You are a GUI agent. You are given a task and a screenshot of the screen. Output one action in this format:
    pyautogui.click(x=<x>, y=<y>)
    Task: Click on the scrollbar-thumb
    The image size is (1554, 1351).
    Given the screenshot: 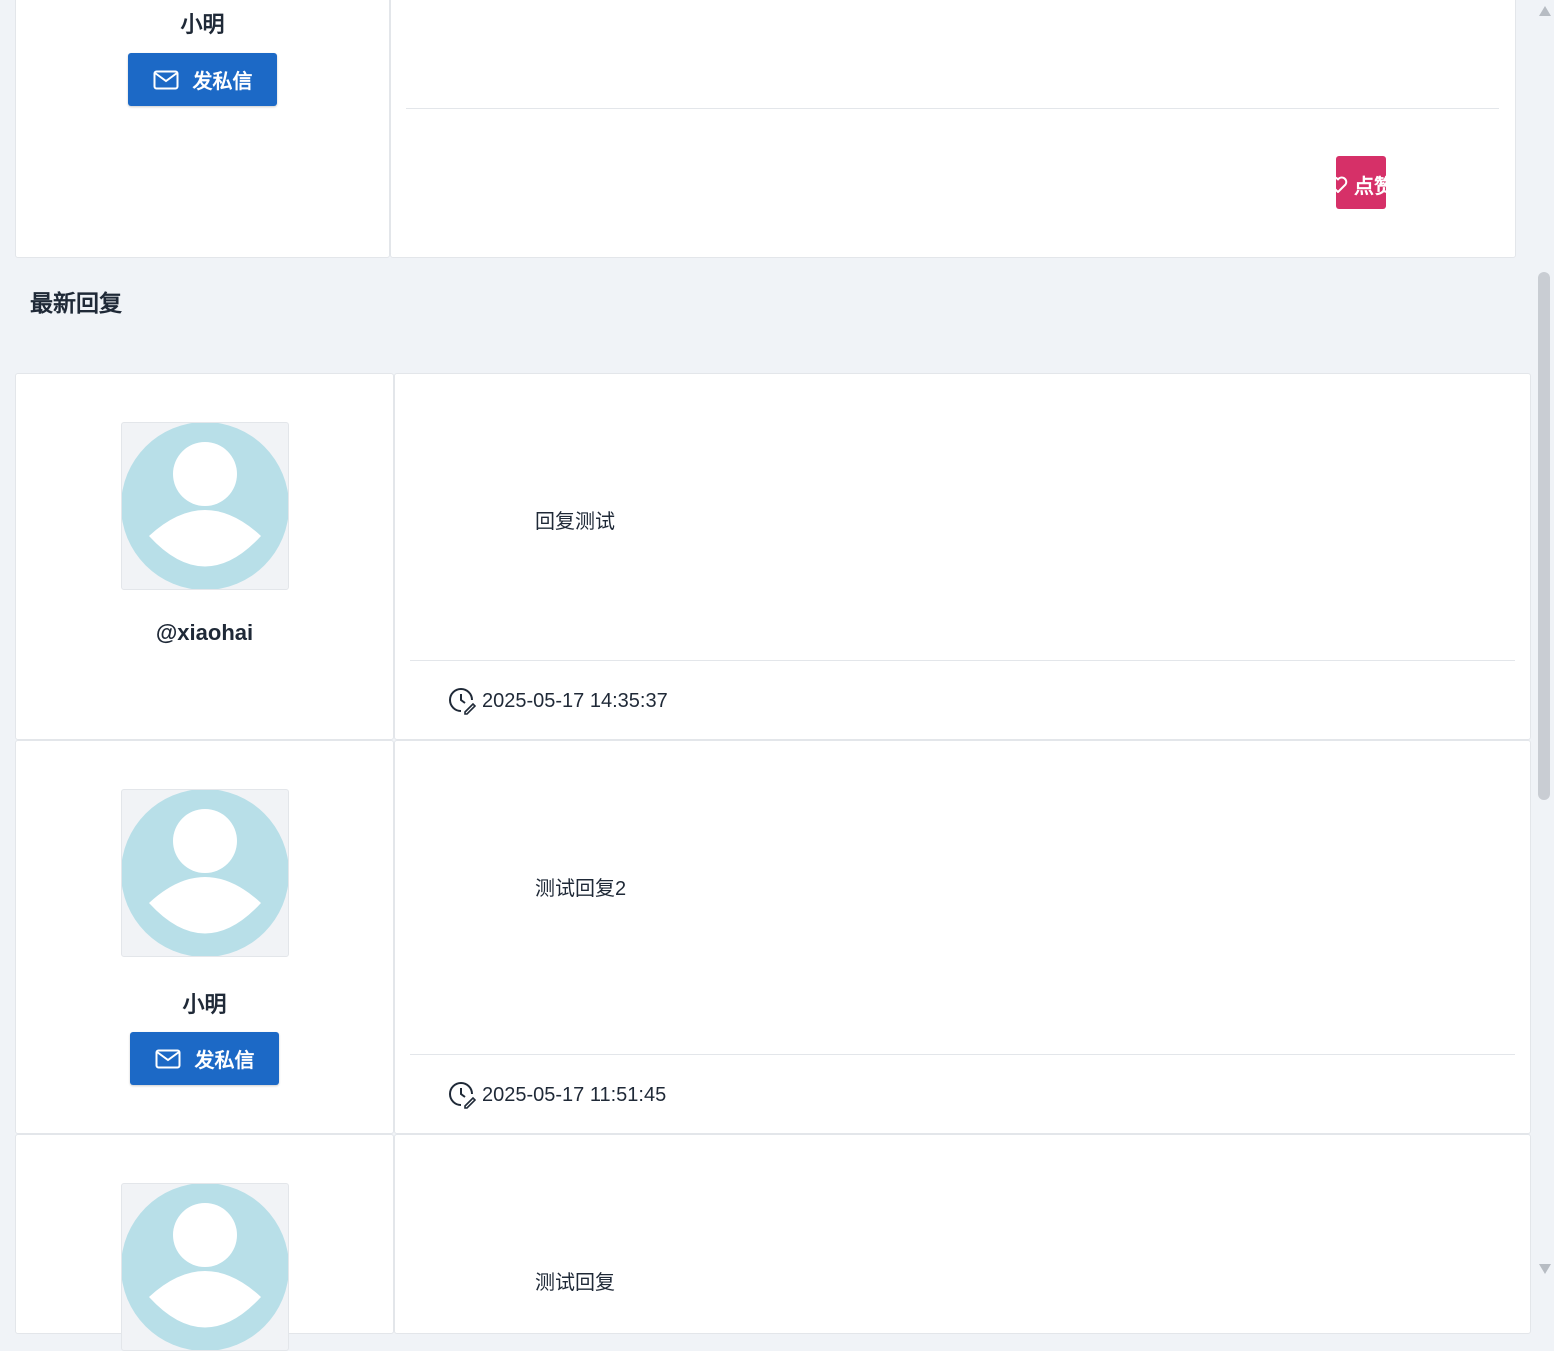 What is the action you would take?
    pyautogui.click(x=1544, y=536)
    